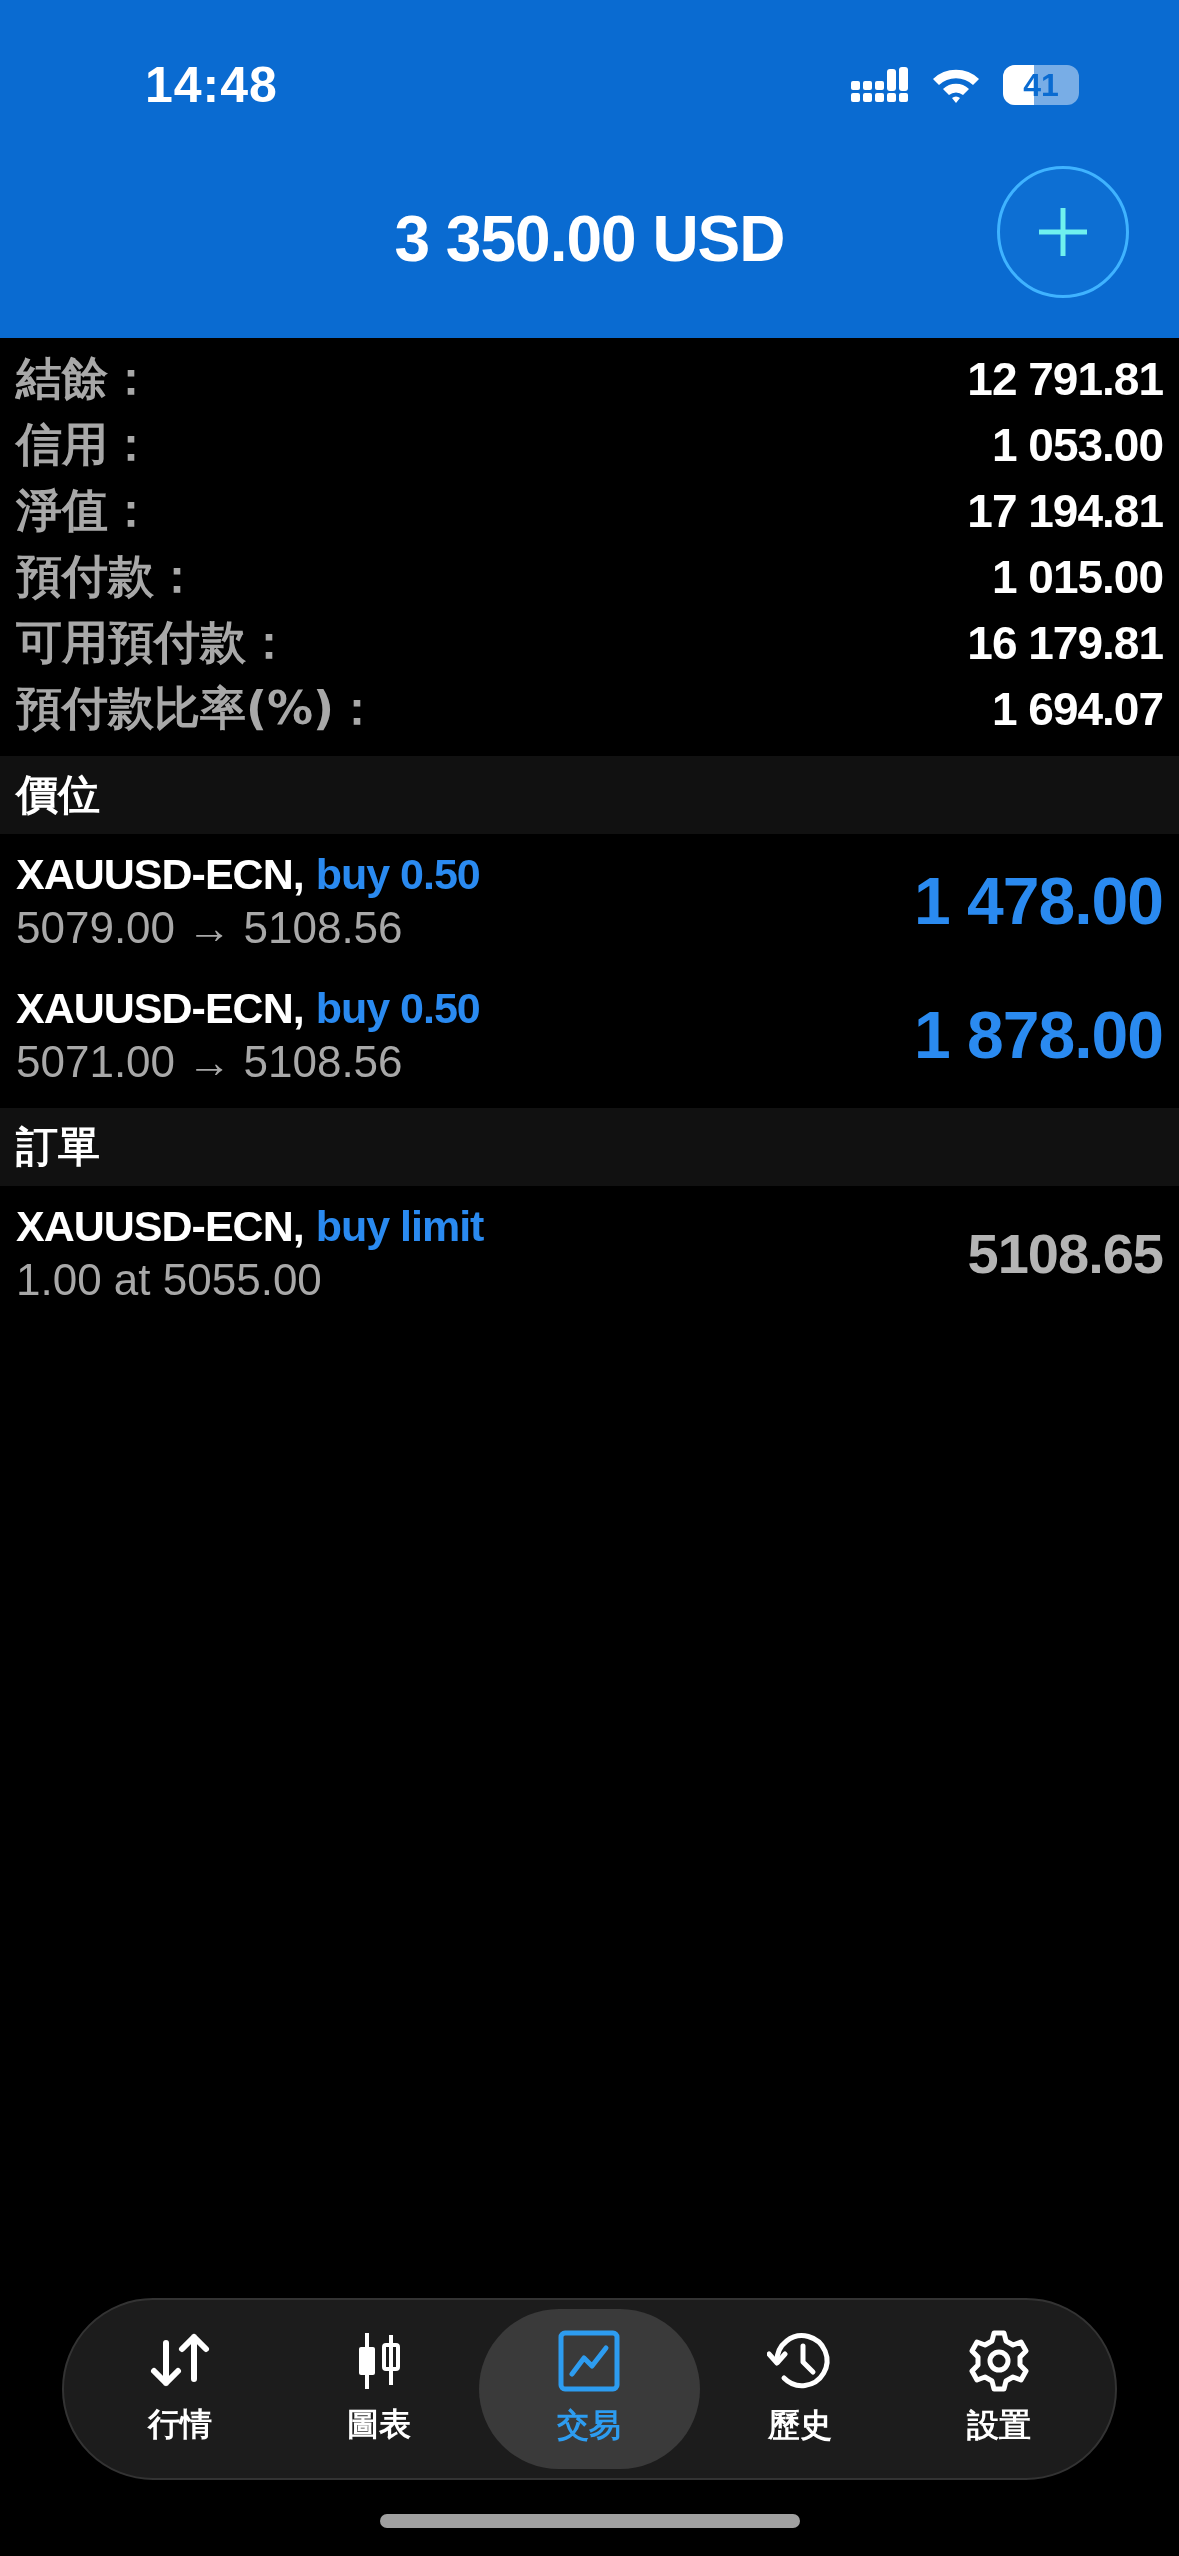 The width and height of the screenshot is (1179, 2556). Describe the element at coordinates (1065, 511) in the screenshot. I see `summary-value: 17 194.81` at that location.